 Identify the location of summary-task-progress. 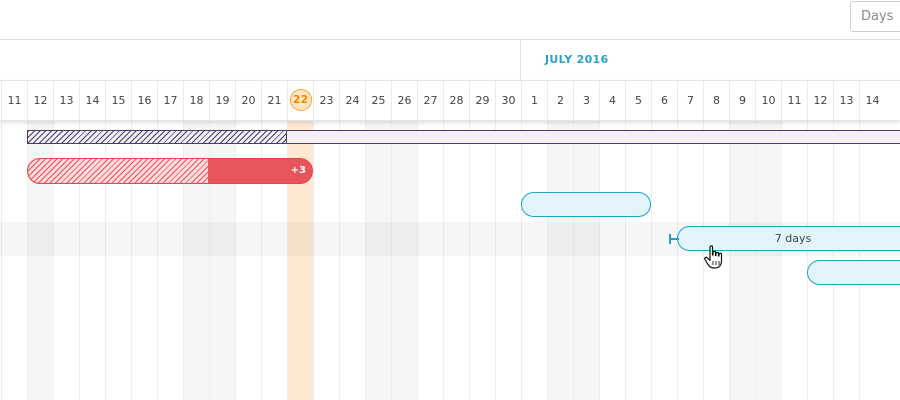
(157, 137).